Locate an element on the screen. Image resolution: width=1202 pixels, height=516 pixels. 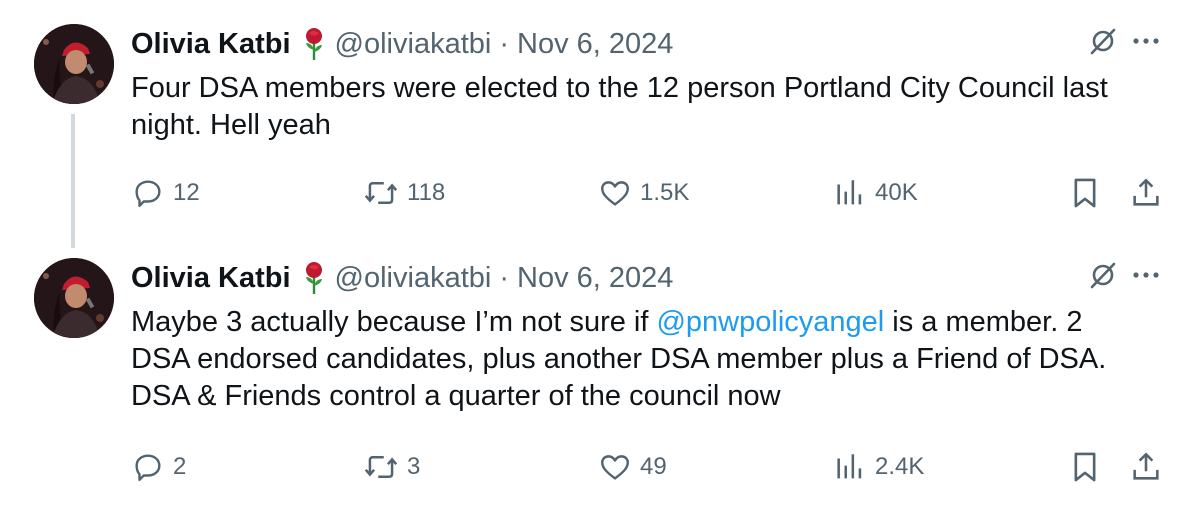
like-button: 1.5K is located at coordinates (643, 193).